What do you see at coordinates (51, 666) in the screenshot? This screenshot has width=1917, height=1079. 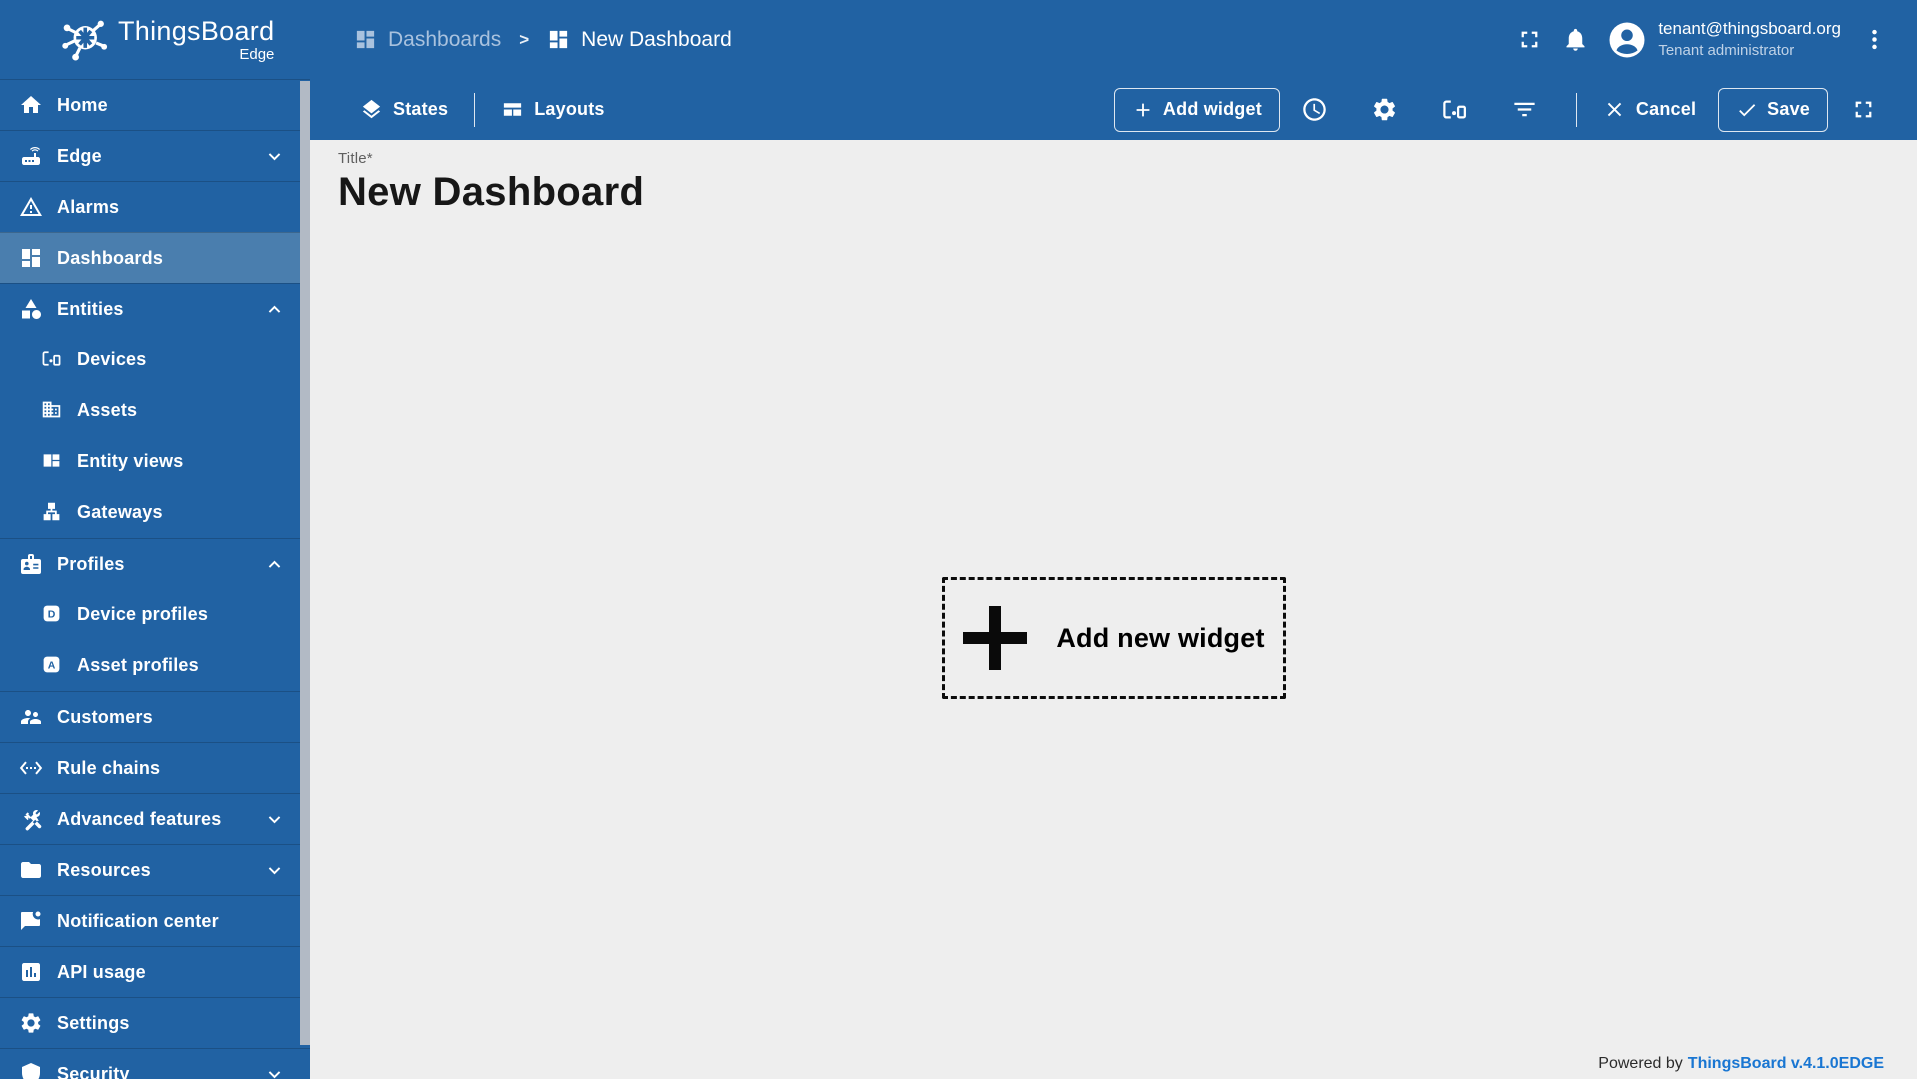 I see `asset-profiles-letter-icon: A` at bounding box center [51, 666].